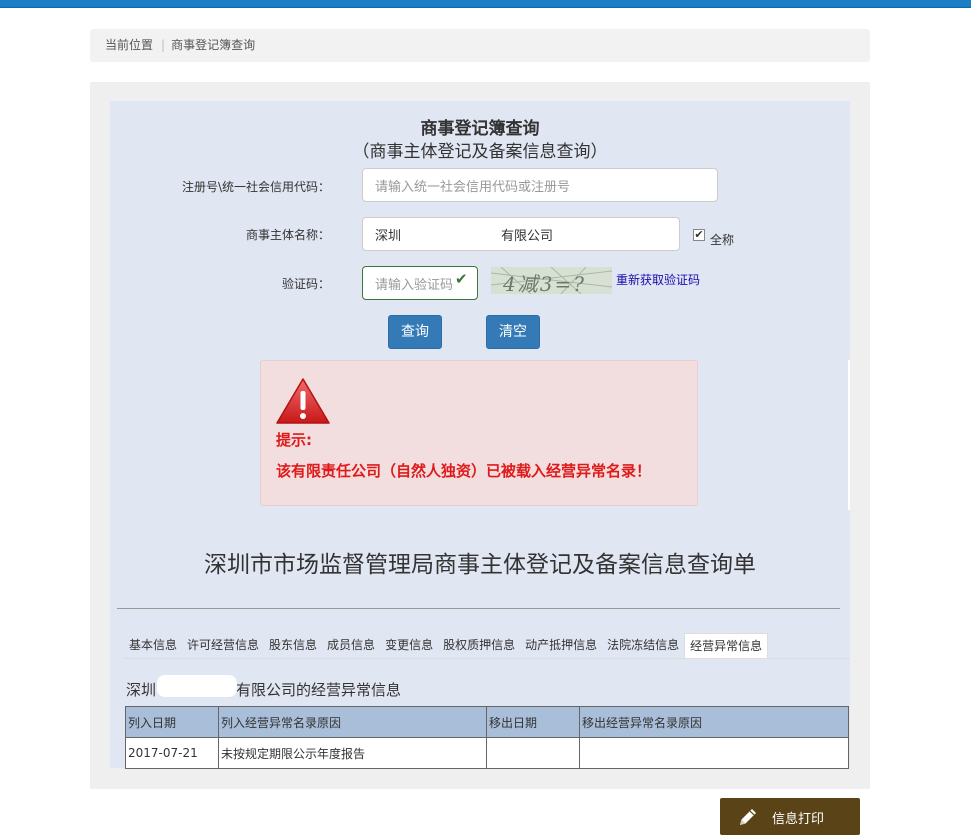 Image resolution: width=971 pixels, height=836 pixels. What do you see at coordinates (714, 722) in the screenshot?
I see `column-header: 移出经营异常名录原因` at bounding box center [714, 722].